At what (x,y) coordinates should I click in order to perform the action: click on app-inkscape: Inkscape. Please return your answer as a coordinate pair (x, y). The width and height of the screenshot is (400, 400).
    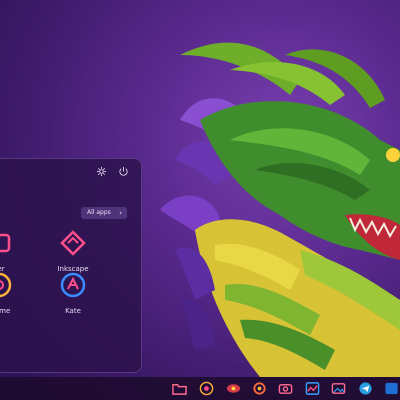
    Looking at the image, I should click on (73, 252).